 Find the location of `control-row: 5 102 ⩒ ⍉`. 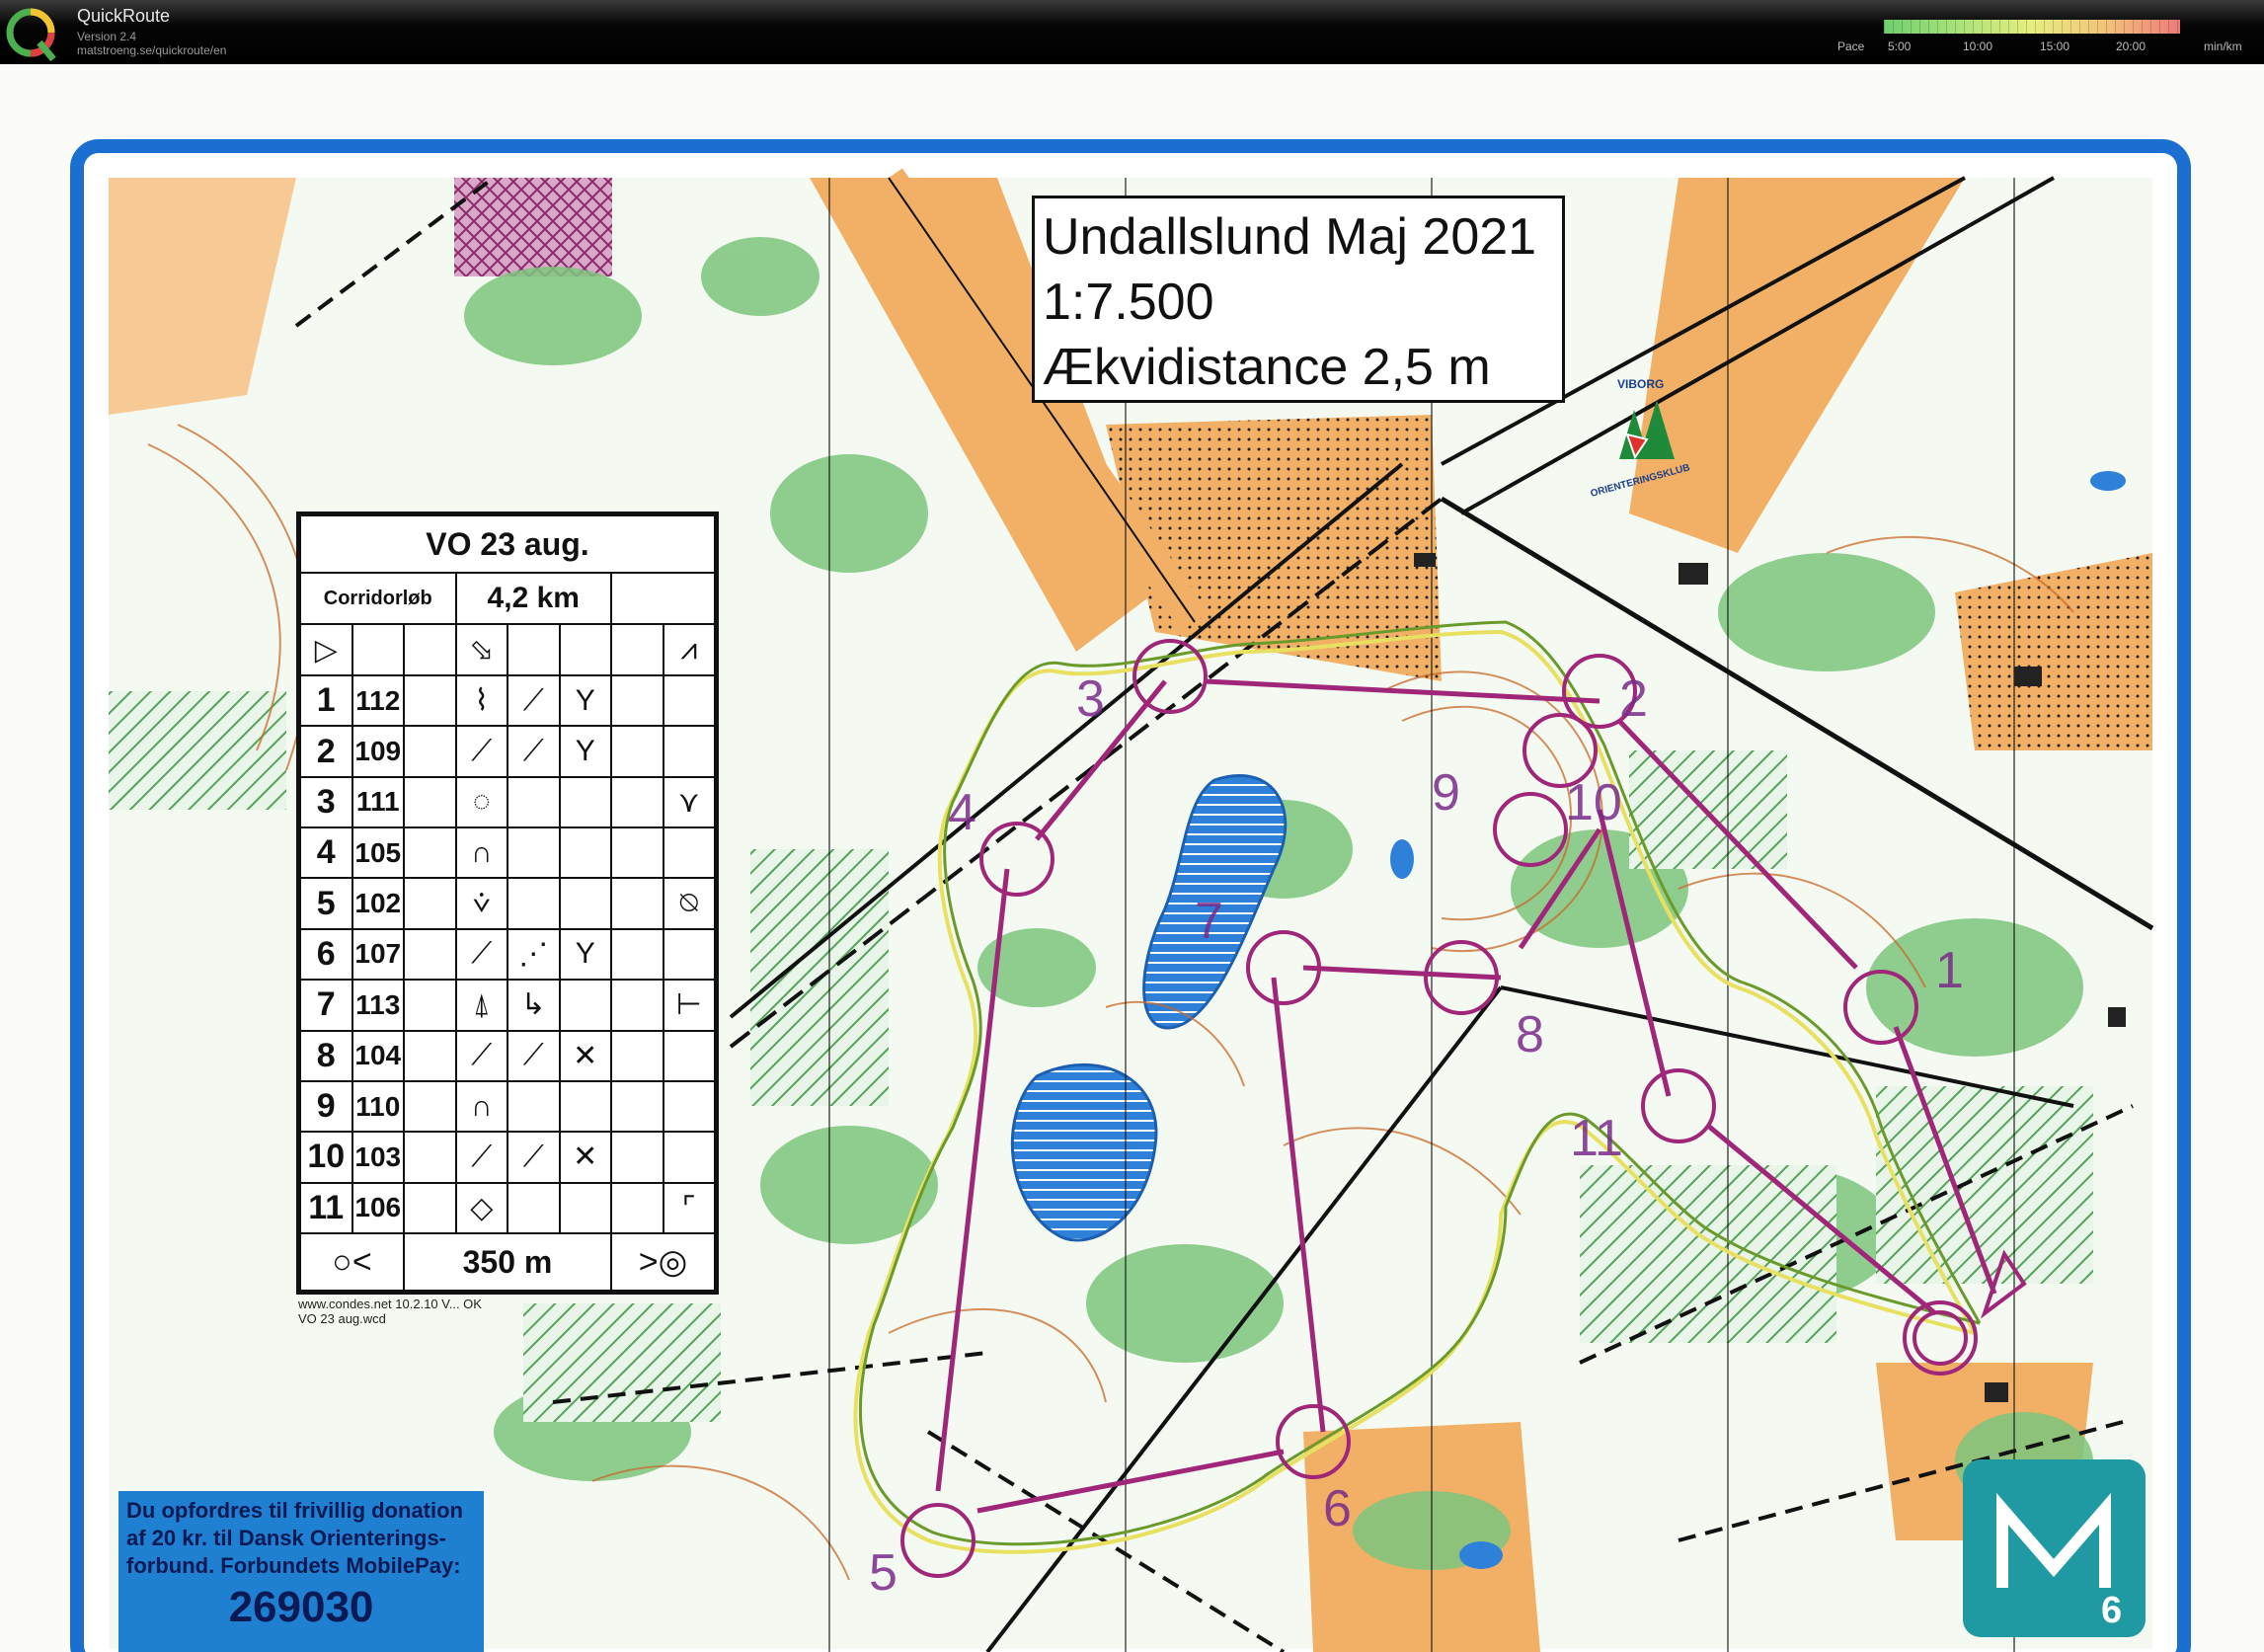

control-row: 5 102 ⩒ ⍉ is located at coordinates (508, 903).